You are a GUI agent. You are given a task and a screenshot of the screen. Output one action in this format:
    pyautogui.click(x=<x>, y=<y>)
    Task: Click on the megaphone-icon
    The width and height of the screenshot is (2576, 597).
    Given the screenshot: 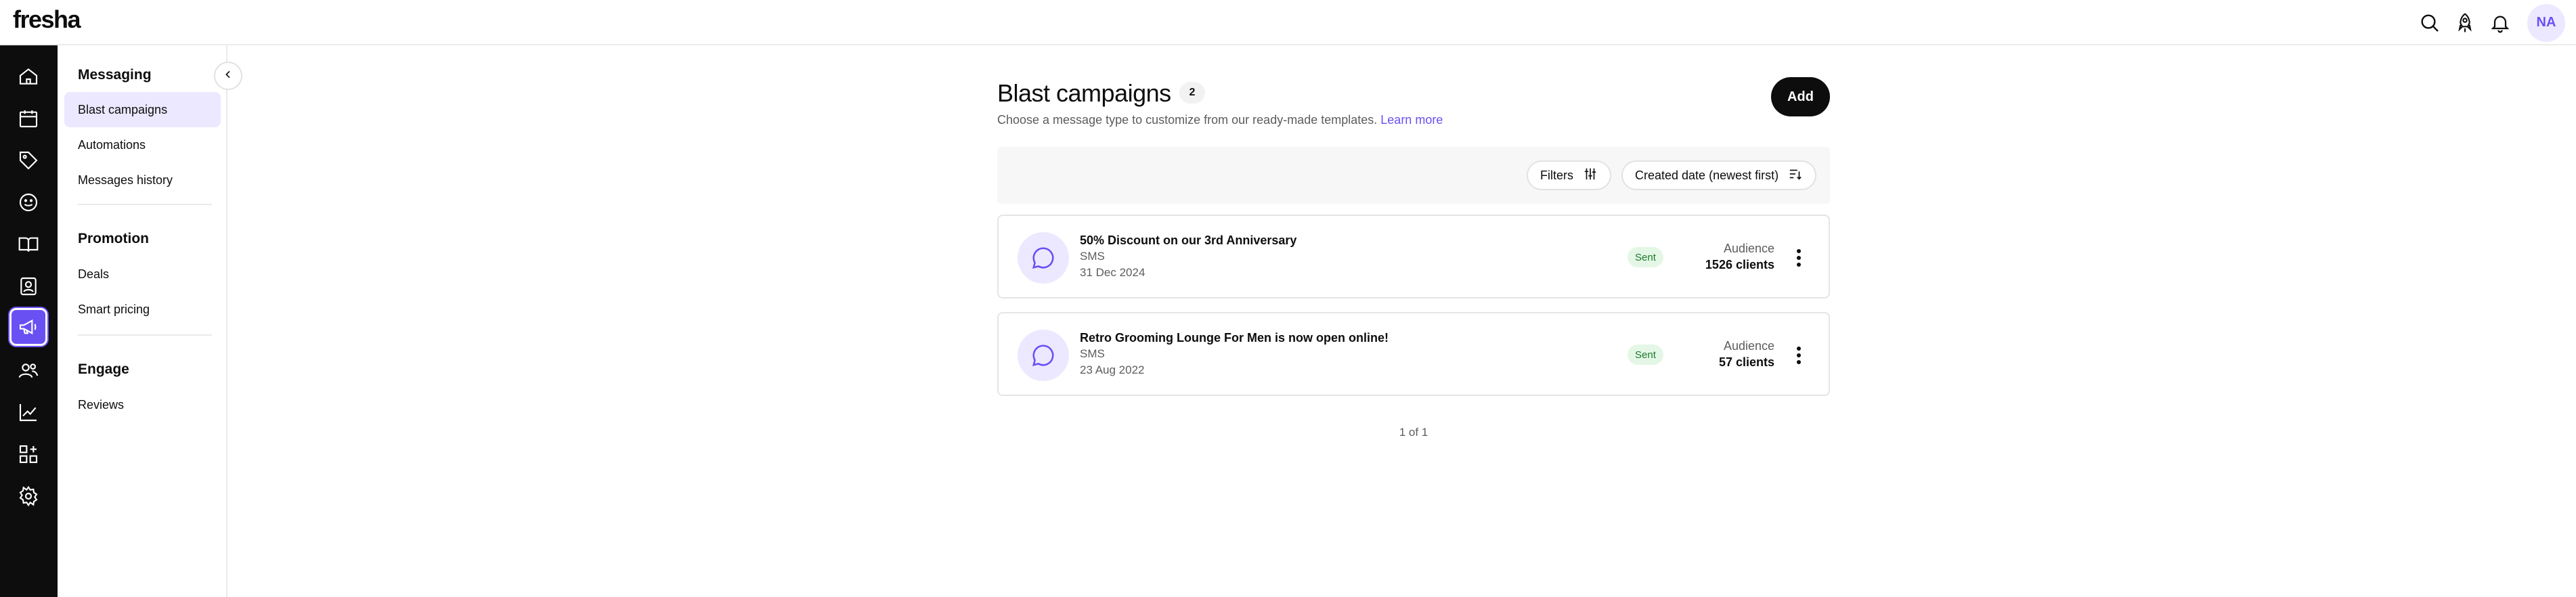 What is the action you would take?
    pyautogui.click(x=28, y=327)
    